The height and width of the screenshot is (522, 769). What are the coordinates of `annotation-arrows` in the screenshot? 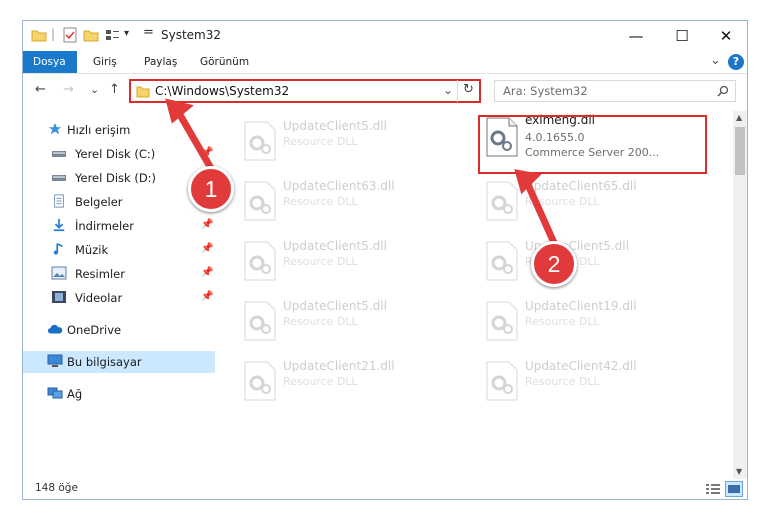 It's located at (362, 173).